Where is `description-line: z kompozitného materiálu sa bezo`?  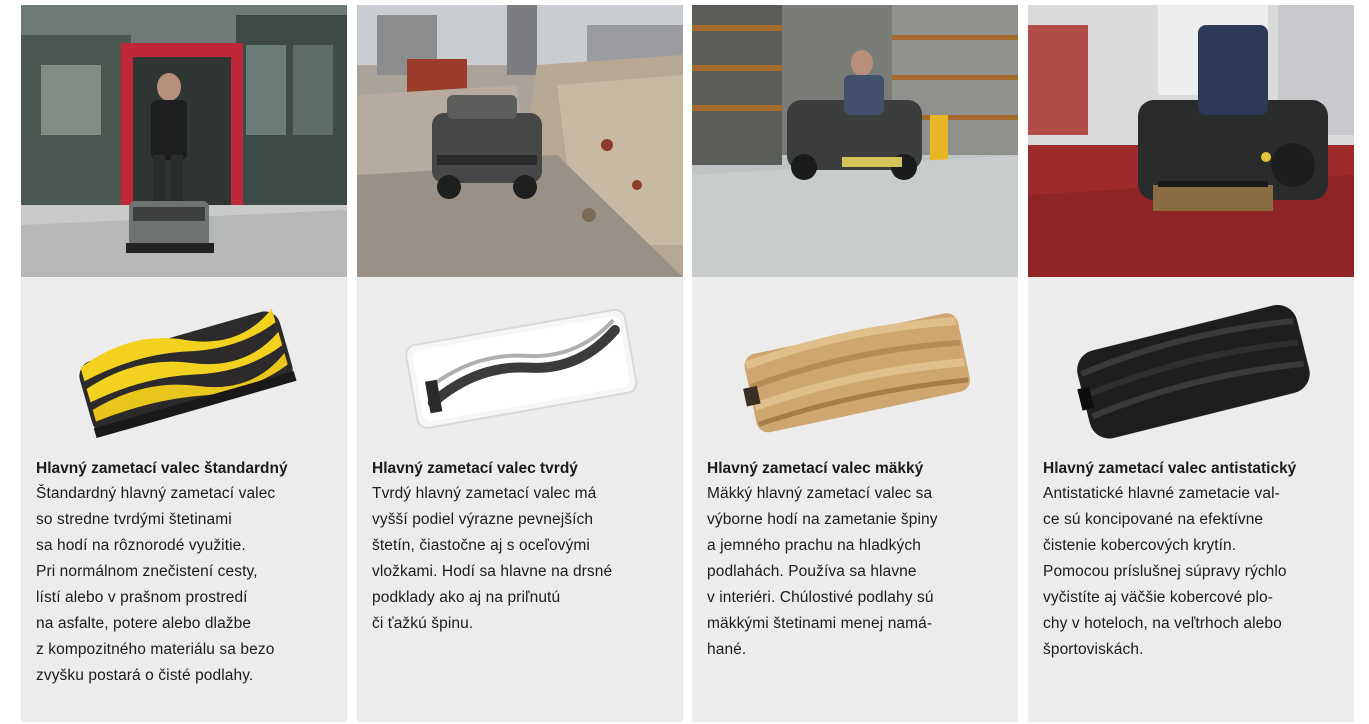
description-line: z kompozitného materiálu sa bezo is located at coordinates (155, 649).